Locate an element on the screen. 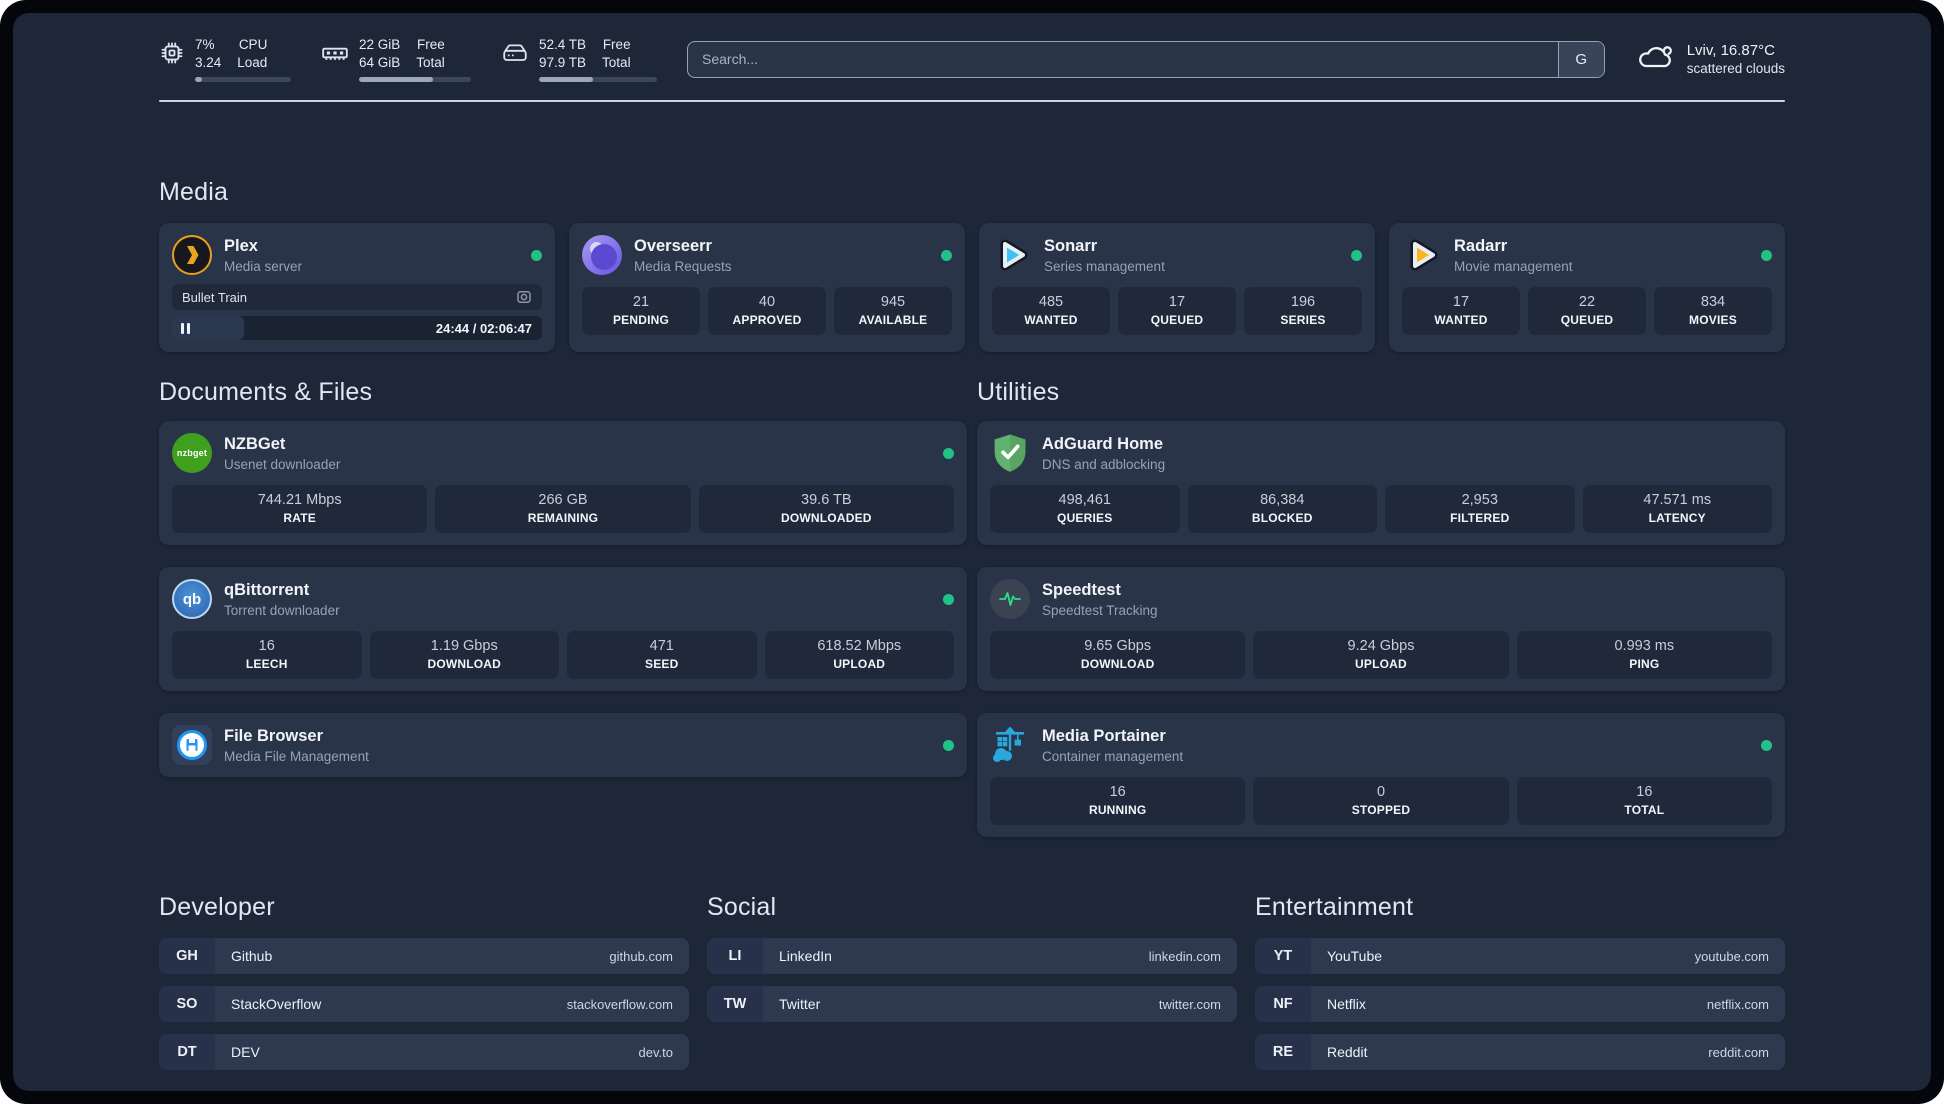 Image resolution: width=1944 pixels, height=1104 pixels. search-engine-label: G is located at coordinates (1581, 59).